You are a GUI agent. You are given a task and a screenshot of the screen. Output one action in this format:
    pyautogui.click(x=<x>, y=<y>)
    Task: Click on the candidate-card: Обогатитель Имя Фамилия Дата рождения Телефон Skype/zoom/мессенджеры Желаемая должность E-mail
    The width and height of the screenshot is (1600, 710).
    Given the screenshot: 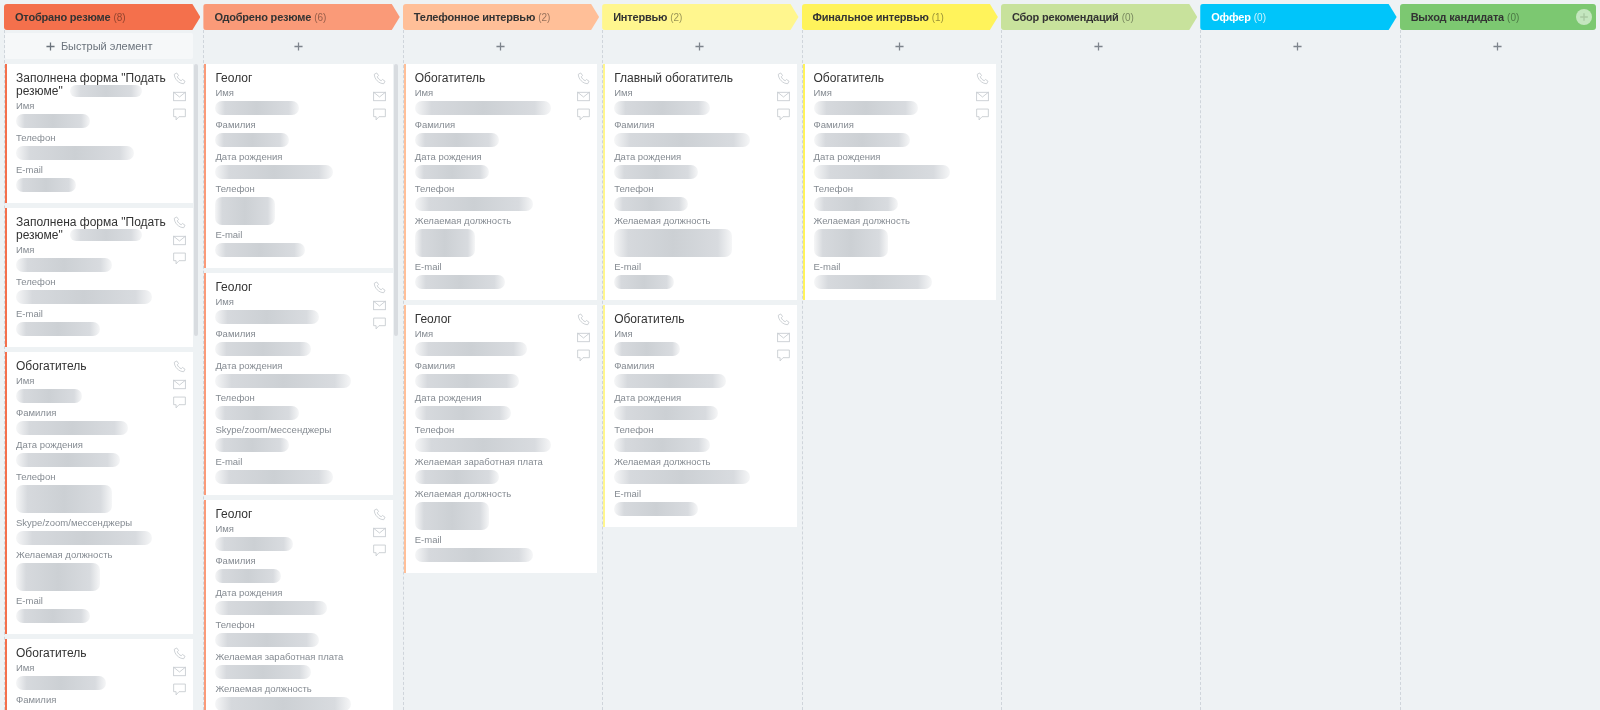 What is the action you would take?
    pyautogui.click(x=99, y=493)
    